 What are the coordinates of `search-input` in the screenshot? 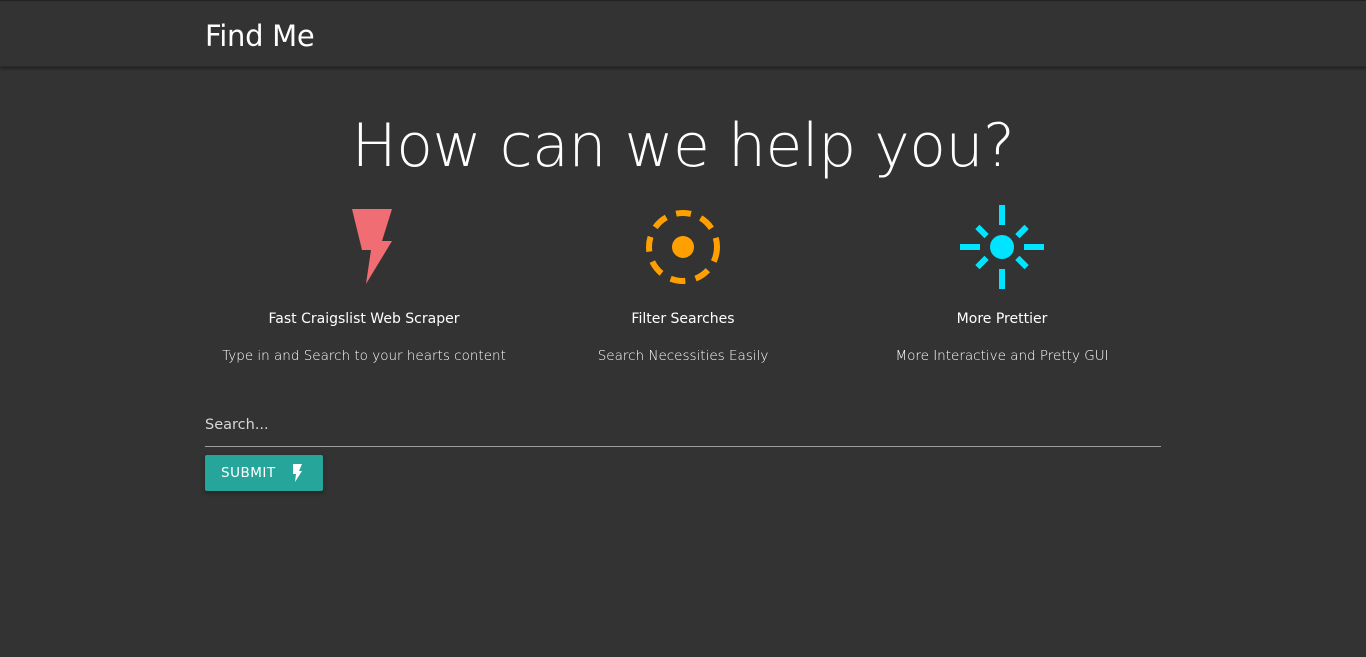 It's located at (683, 425).